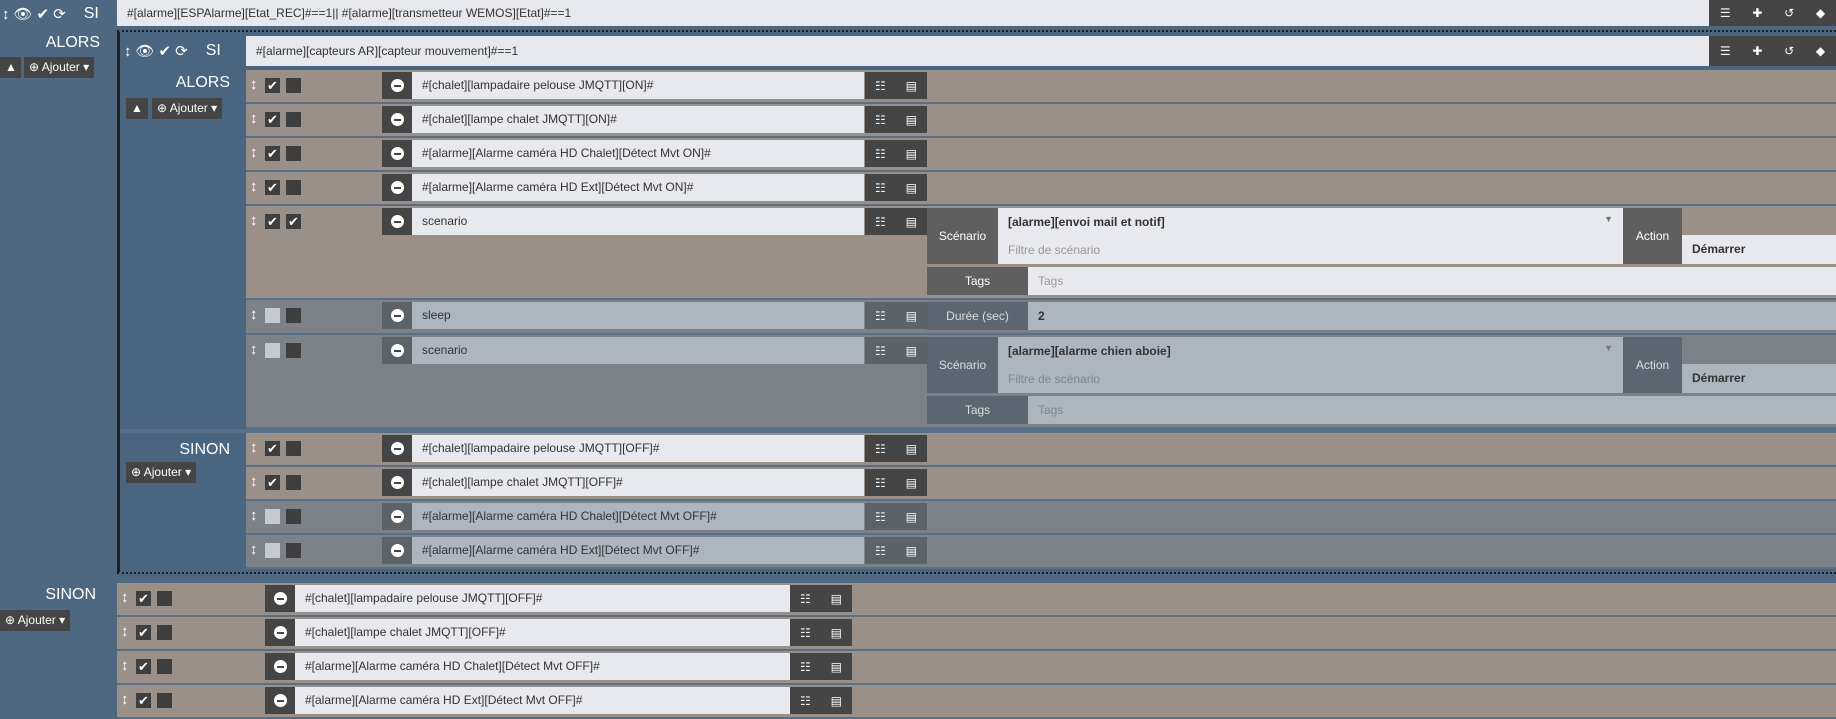 This screenshot has width=1836, height=719. What do you see at coordinates (638, 482) in the screenshot?
I see `command-input: #[chalet][lampe chalet JMQTT][OFF]#` at bounding box center [638, 482].